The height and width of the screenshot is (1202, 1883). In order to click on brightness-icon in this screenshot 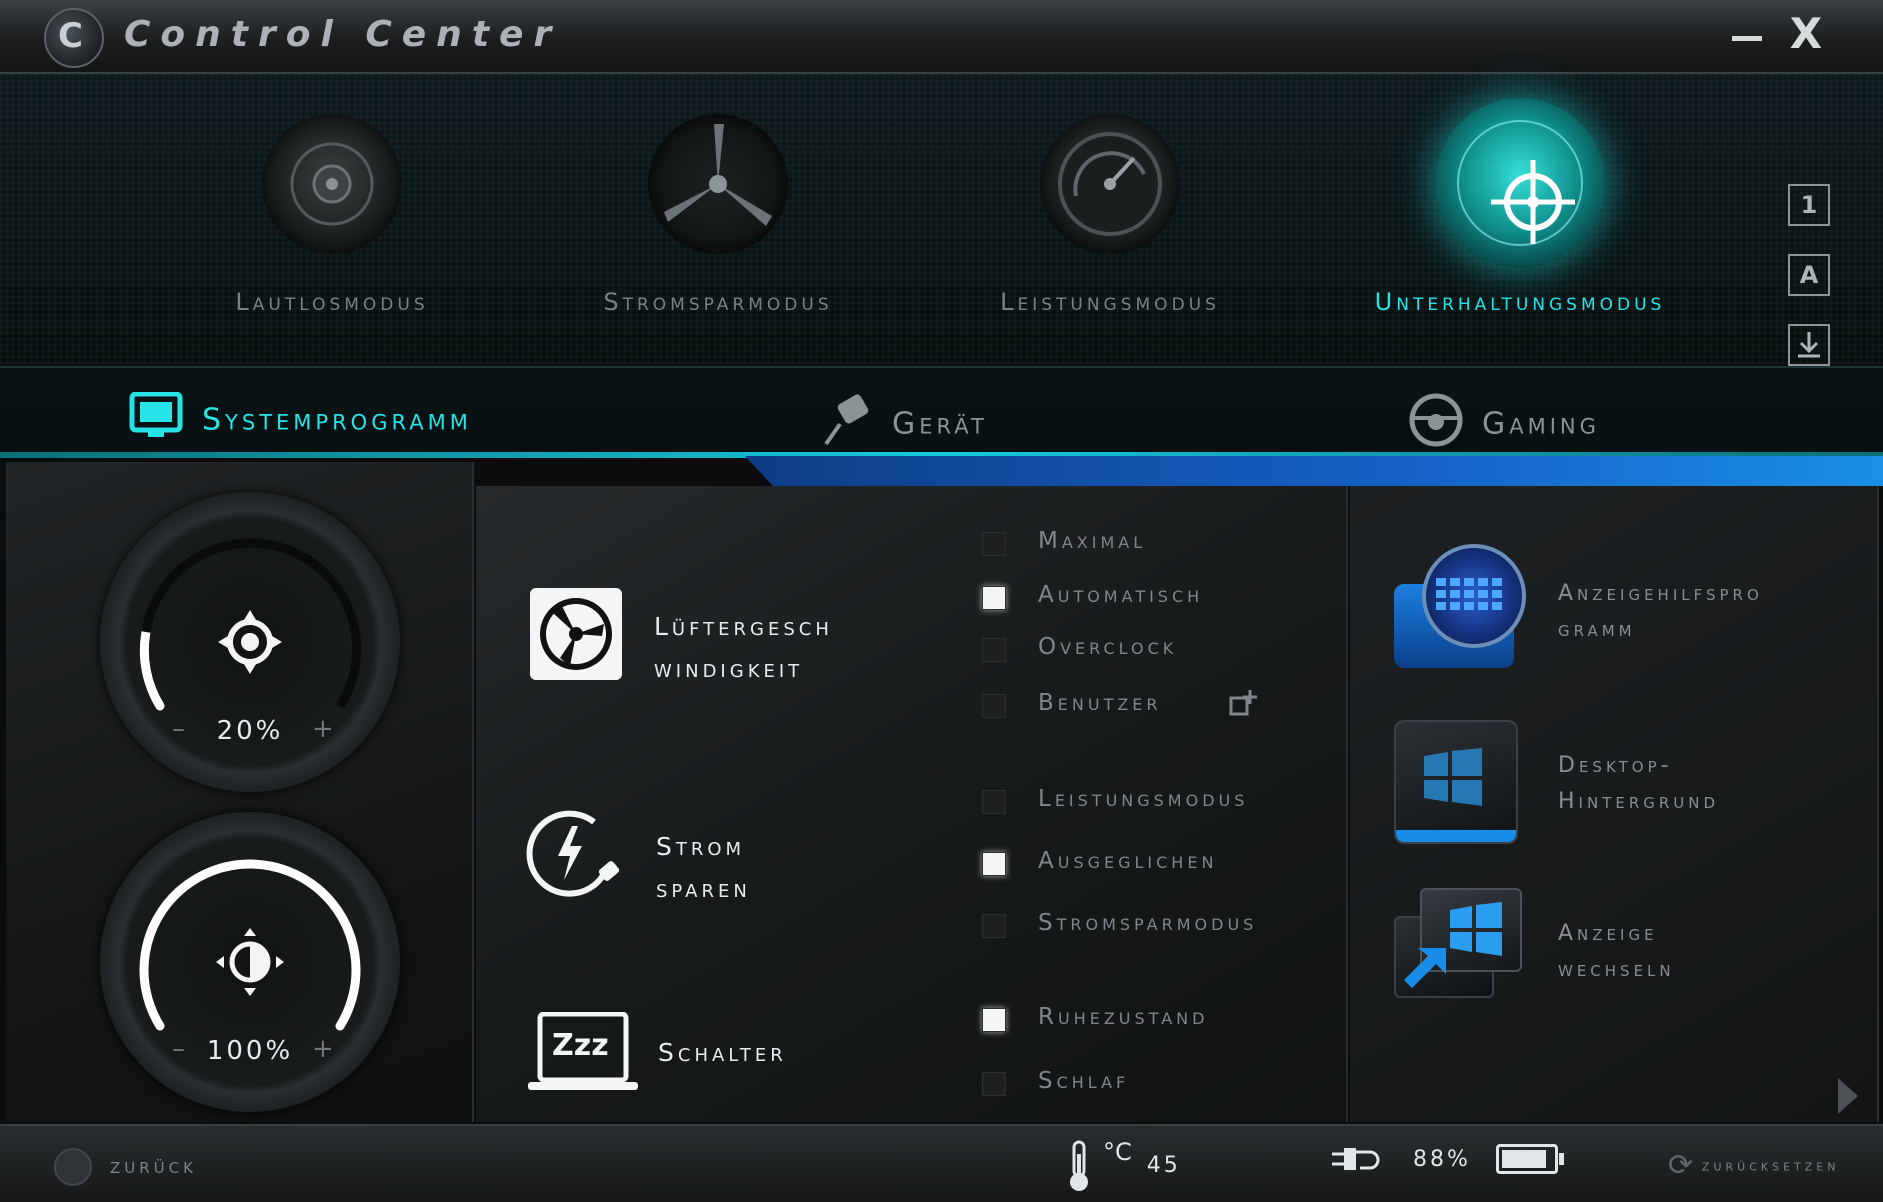, I will do `click(250, 962)`.